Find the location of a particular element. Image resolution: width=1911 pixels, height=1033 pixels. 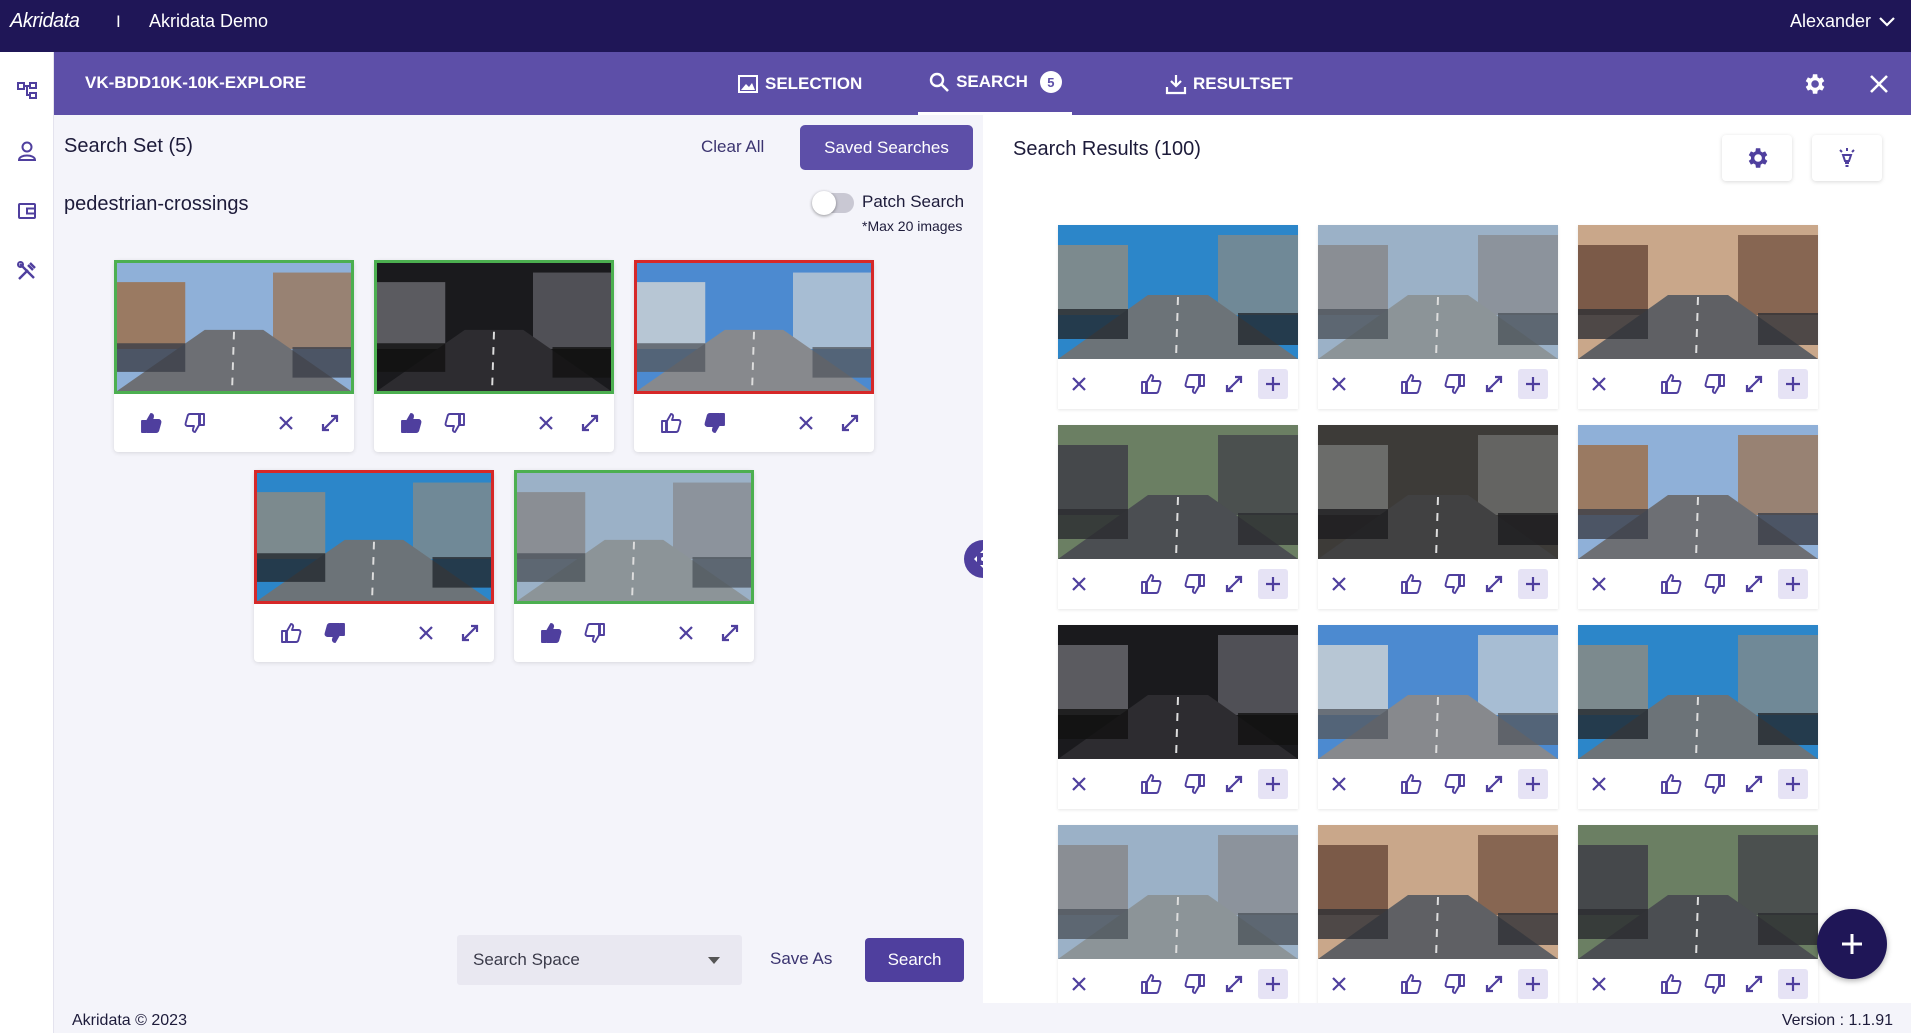

wallet-icon is located at coordinates (27, 211).